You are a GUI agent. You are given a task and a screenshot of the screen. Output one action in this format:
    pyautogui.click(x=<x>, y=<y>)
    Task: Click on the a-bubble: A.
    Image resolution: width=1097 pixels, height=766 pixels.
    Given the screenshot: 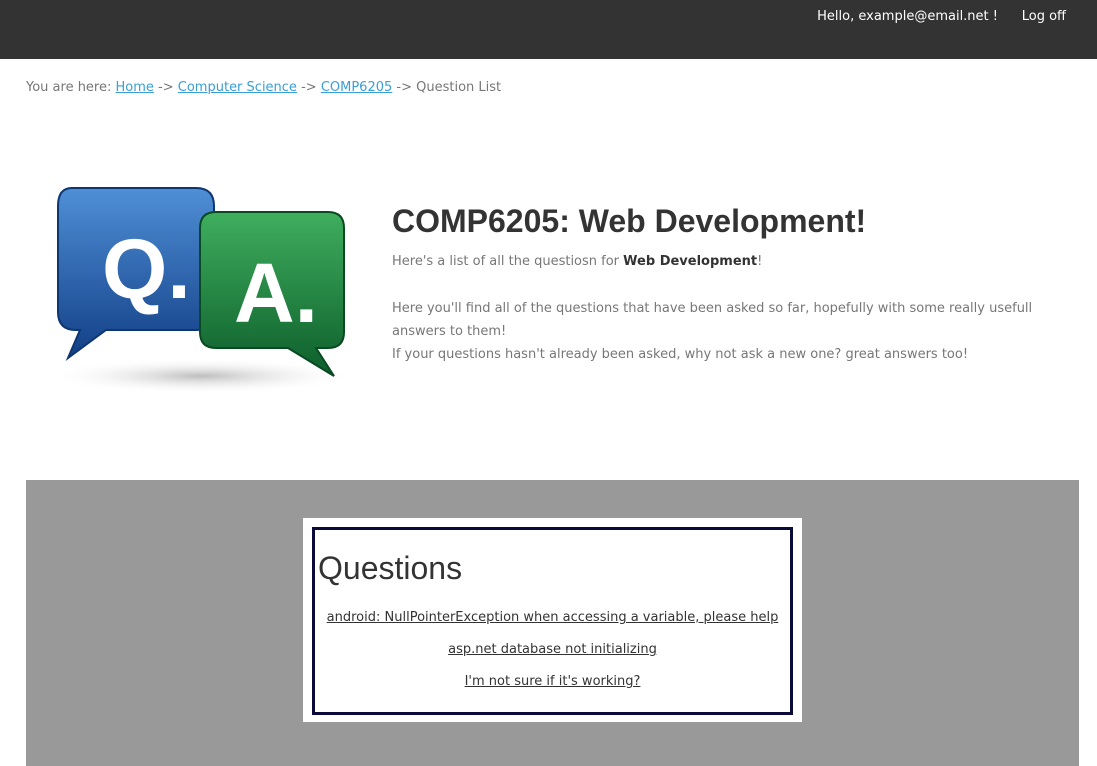 What is the action you would take?
    pyautogui.click(x=272, y=294)
    